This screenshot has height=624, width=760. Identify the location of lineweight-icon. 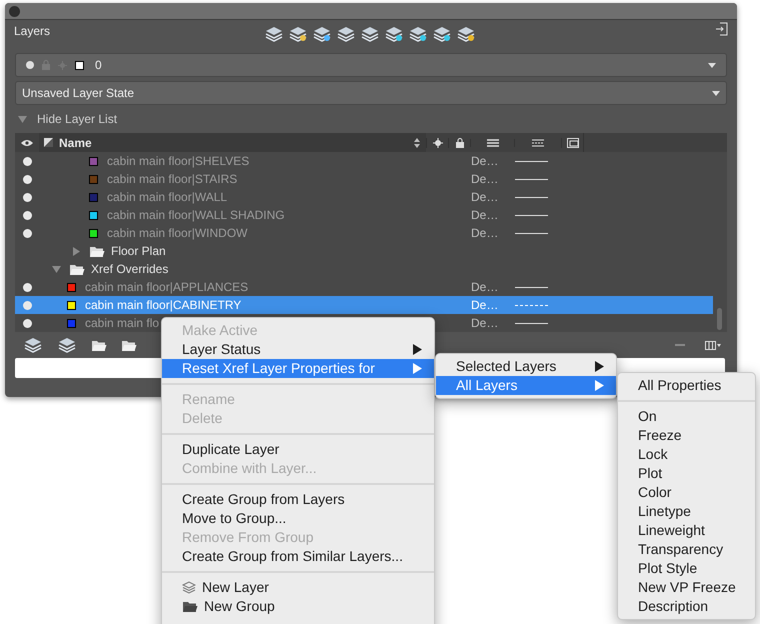
(492, 142).